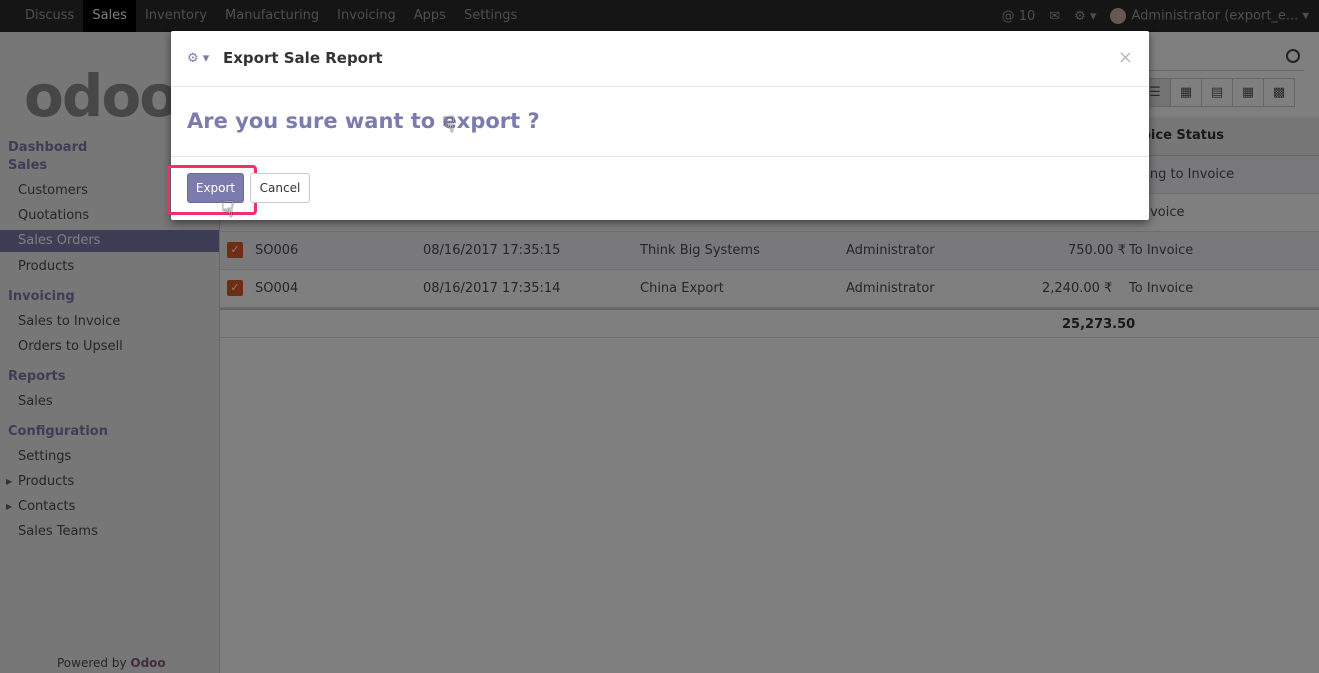 This screenshot has height=673, width=1319. What do you see at coordinates (1125, 57) in the screenshot?
I see `close-icon: ×` at bounding box center [1125, 57].